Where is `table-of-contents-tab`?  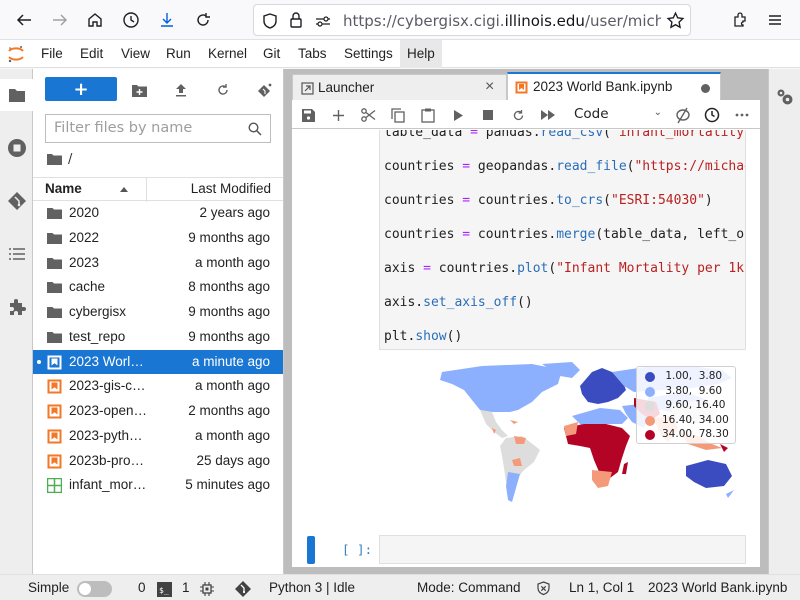
table-of-contents-tab is located at coordinates (16, 254).